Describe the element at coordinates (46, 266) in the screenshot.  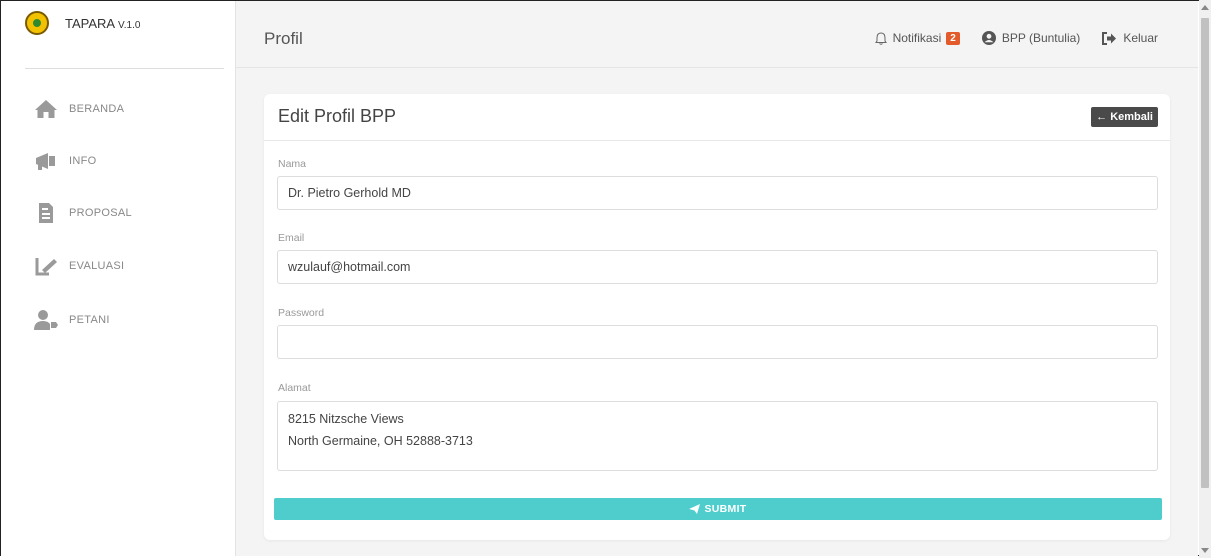
I see `signature-icon` at that location.